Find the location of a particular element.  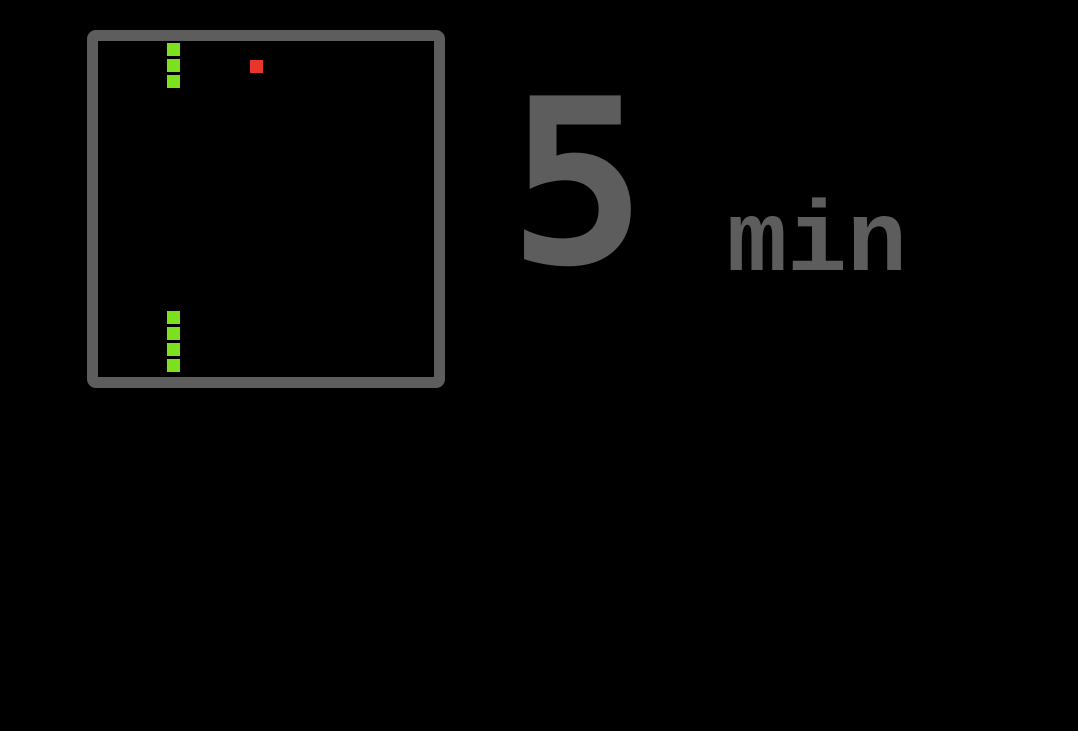

timer-value: 5 is located at coordinates (577, 184).